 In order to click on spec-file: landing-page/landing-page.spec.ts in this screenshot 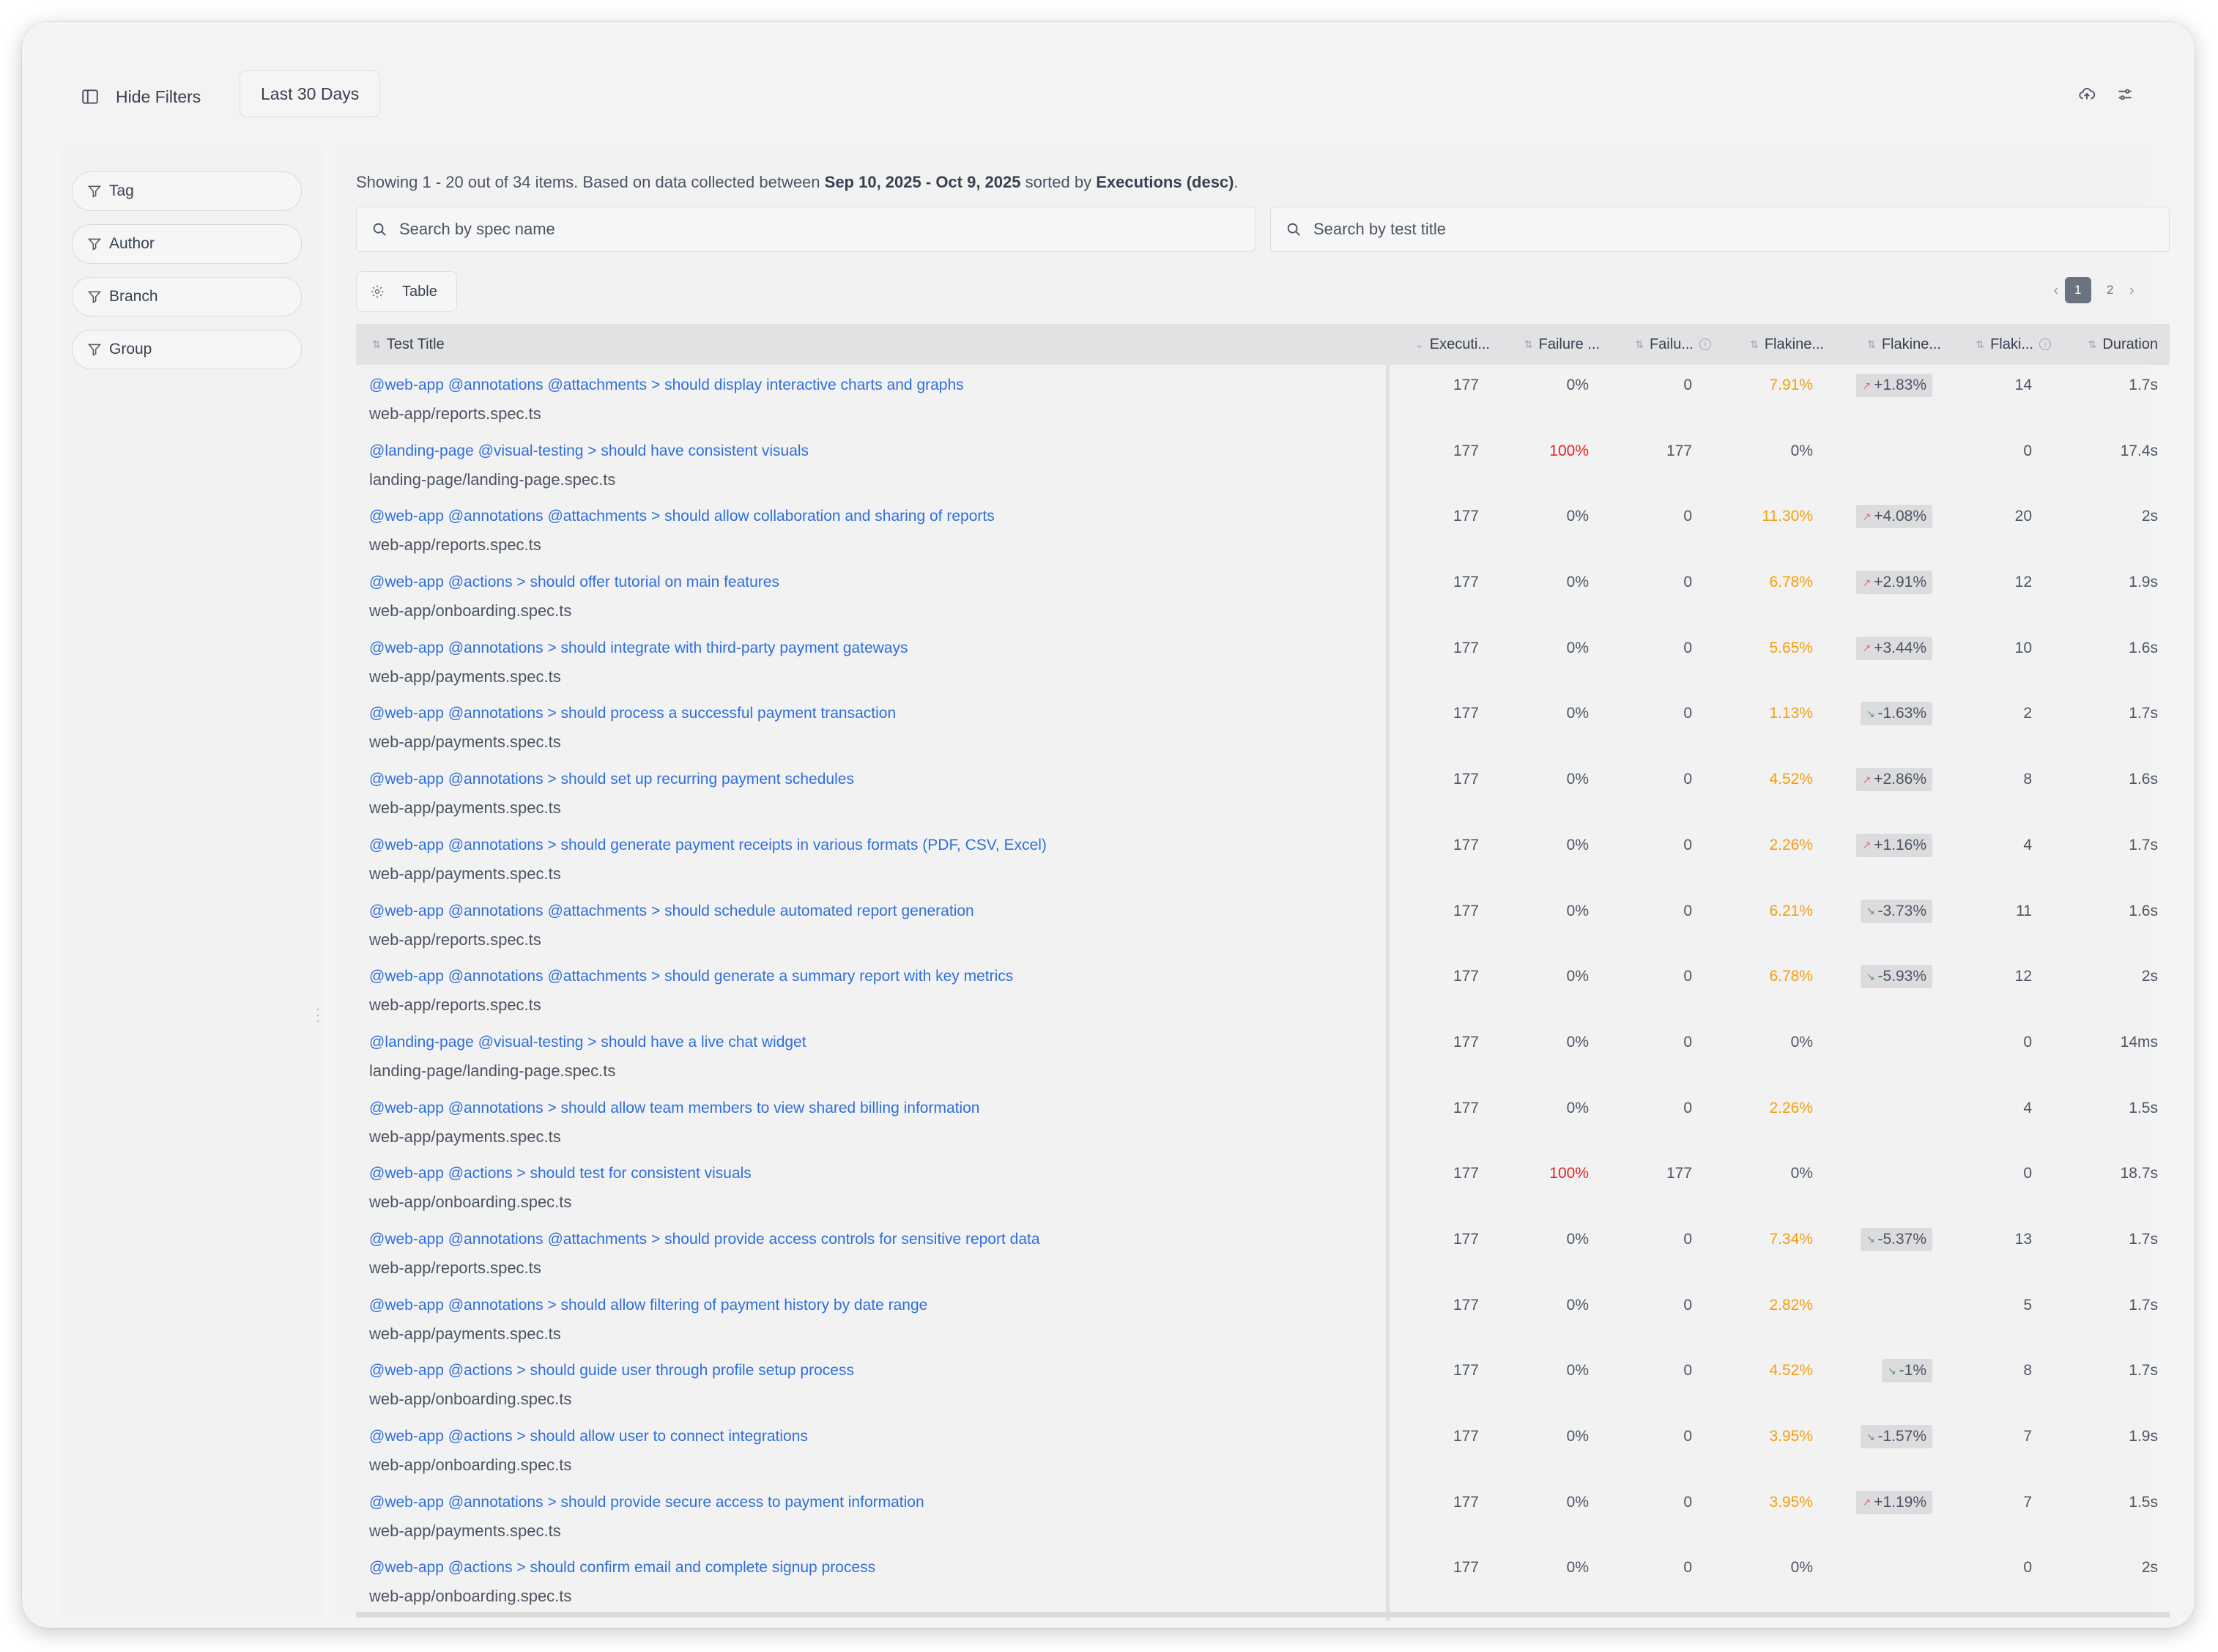, I will do `click(493, 1070)`.